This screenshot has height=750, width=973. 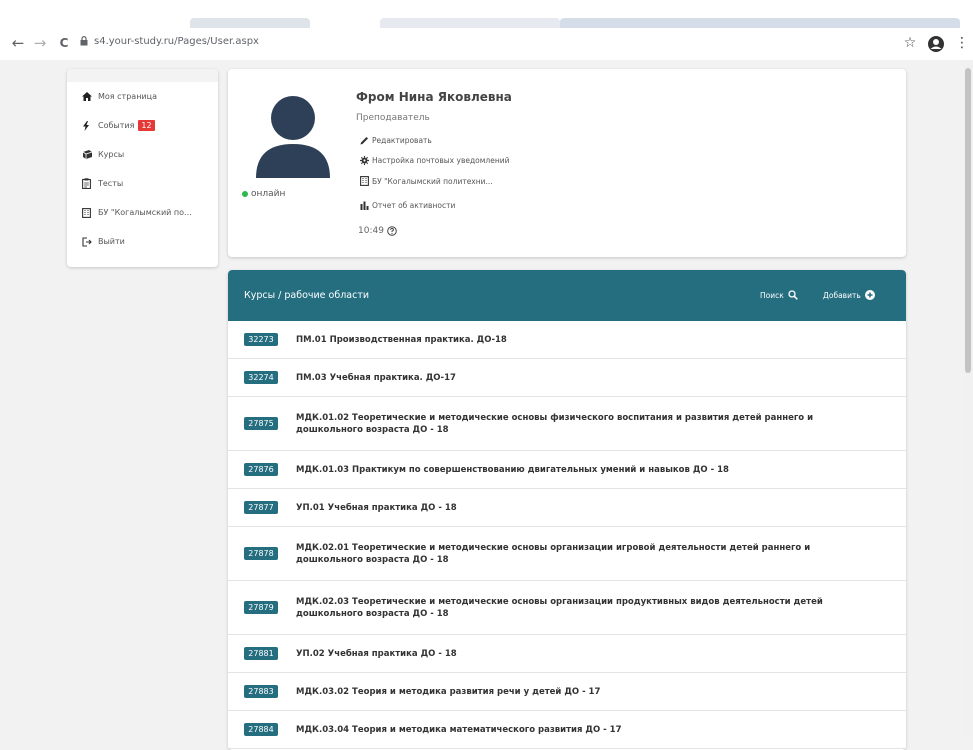 I want to click on course-code-badge: 27875, so click(x=261, y=423).